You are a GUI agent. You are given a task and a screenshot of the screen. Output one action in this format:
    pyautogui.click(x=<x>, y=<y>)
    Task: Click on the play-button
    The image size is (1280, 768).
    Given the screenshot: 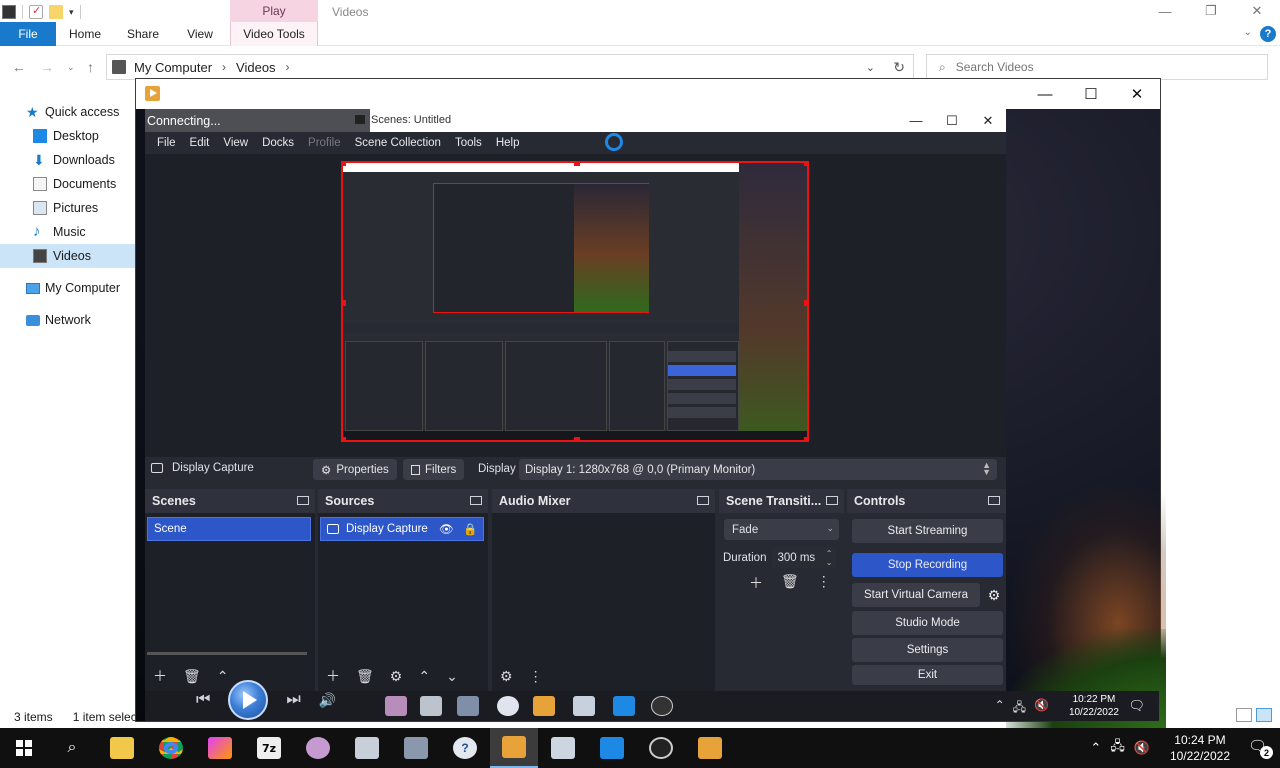 What is the action you would take?
    pyautogui.click(x=248, y=700)
    